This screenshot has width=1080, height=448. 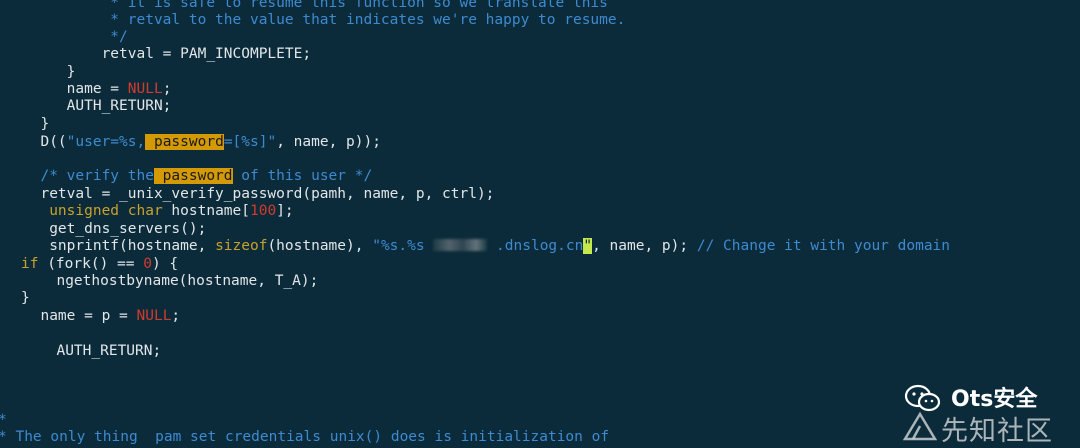 I want to click on code-token: .dnslog.cn, so click(x=535, y=246).